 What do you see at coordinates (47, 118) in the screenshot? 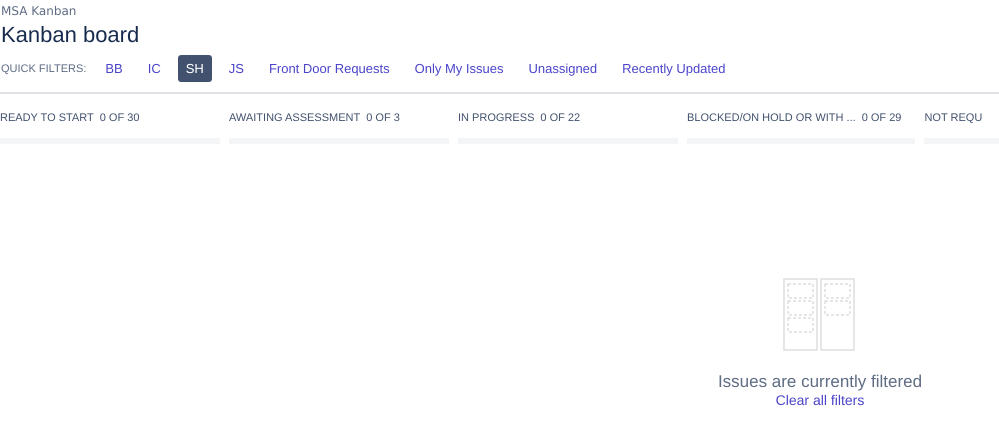
I see `column-title: READY TO START` at bounding box center [47, 118].